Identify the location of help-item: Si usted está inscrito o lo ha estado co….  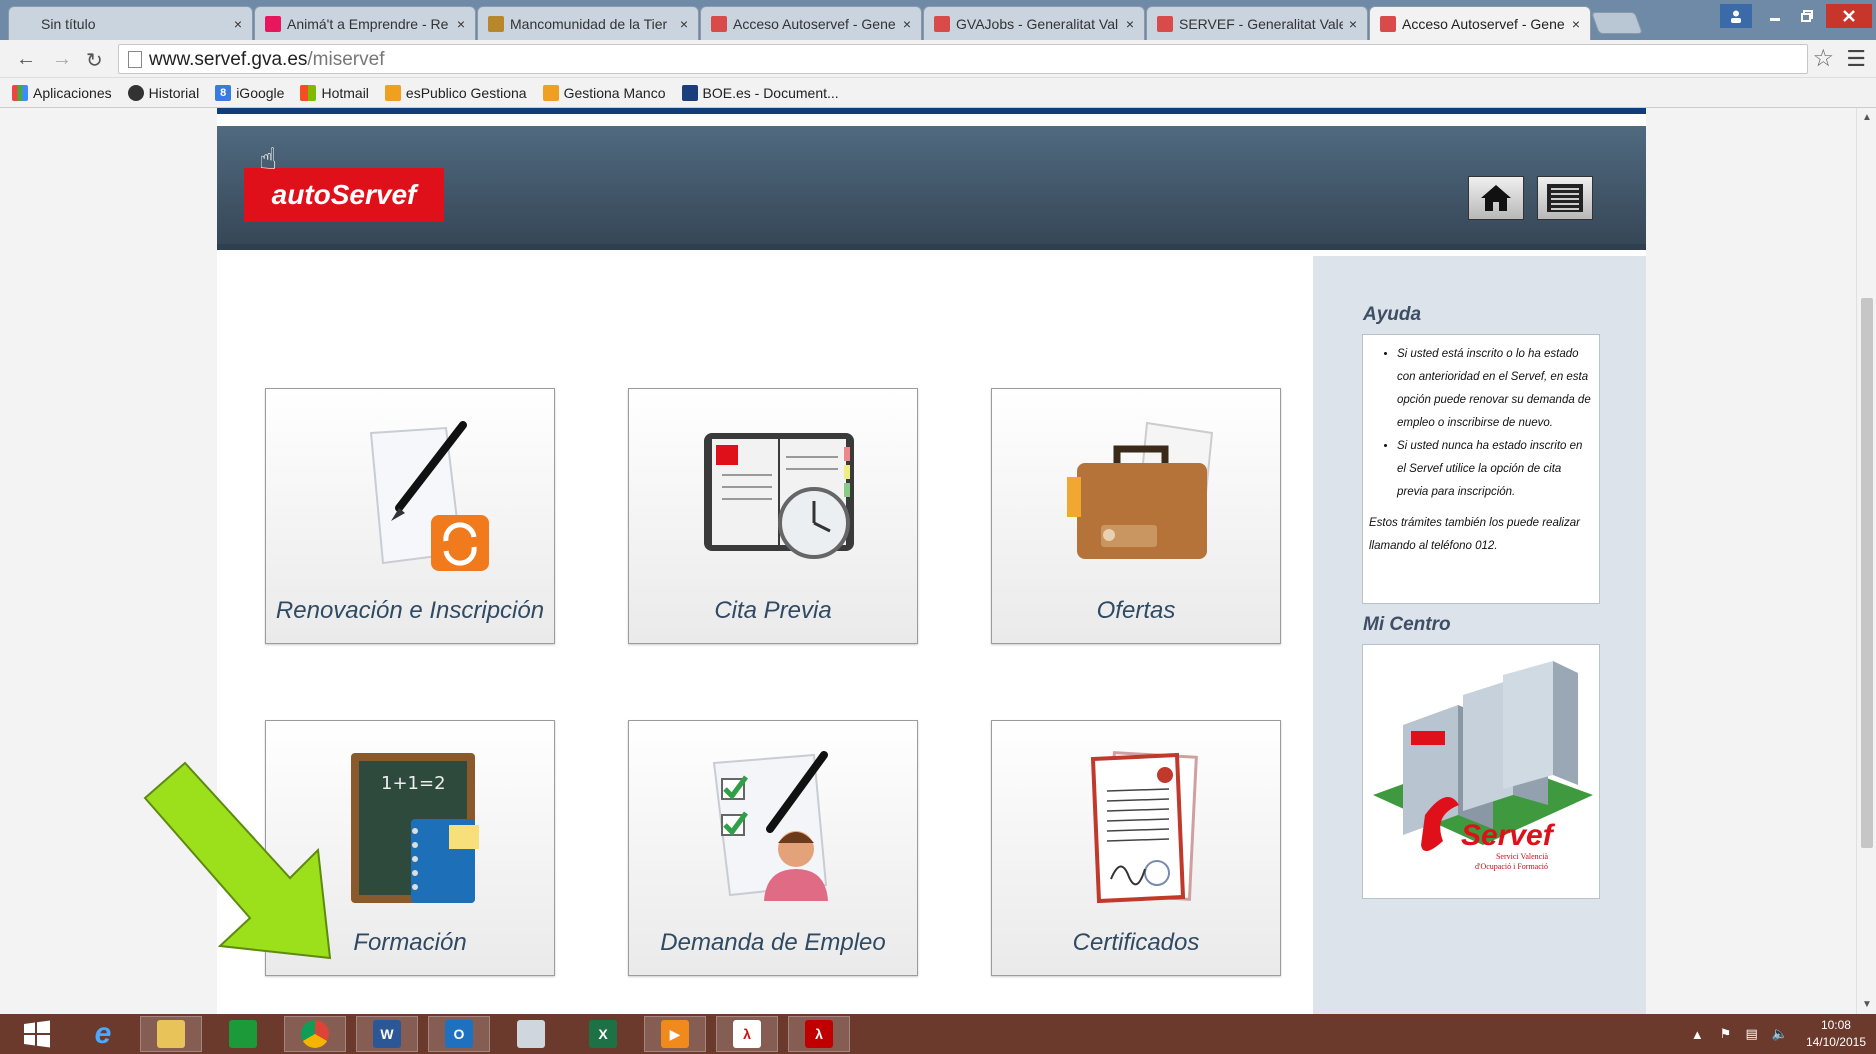
(1495, 389).